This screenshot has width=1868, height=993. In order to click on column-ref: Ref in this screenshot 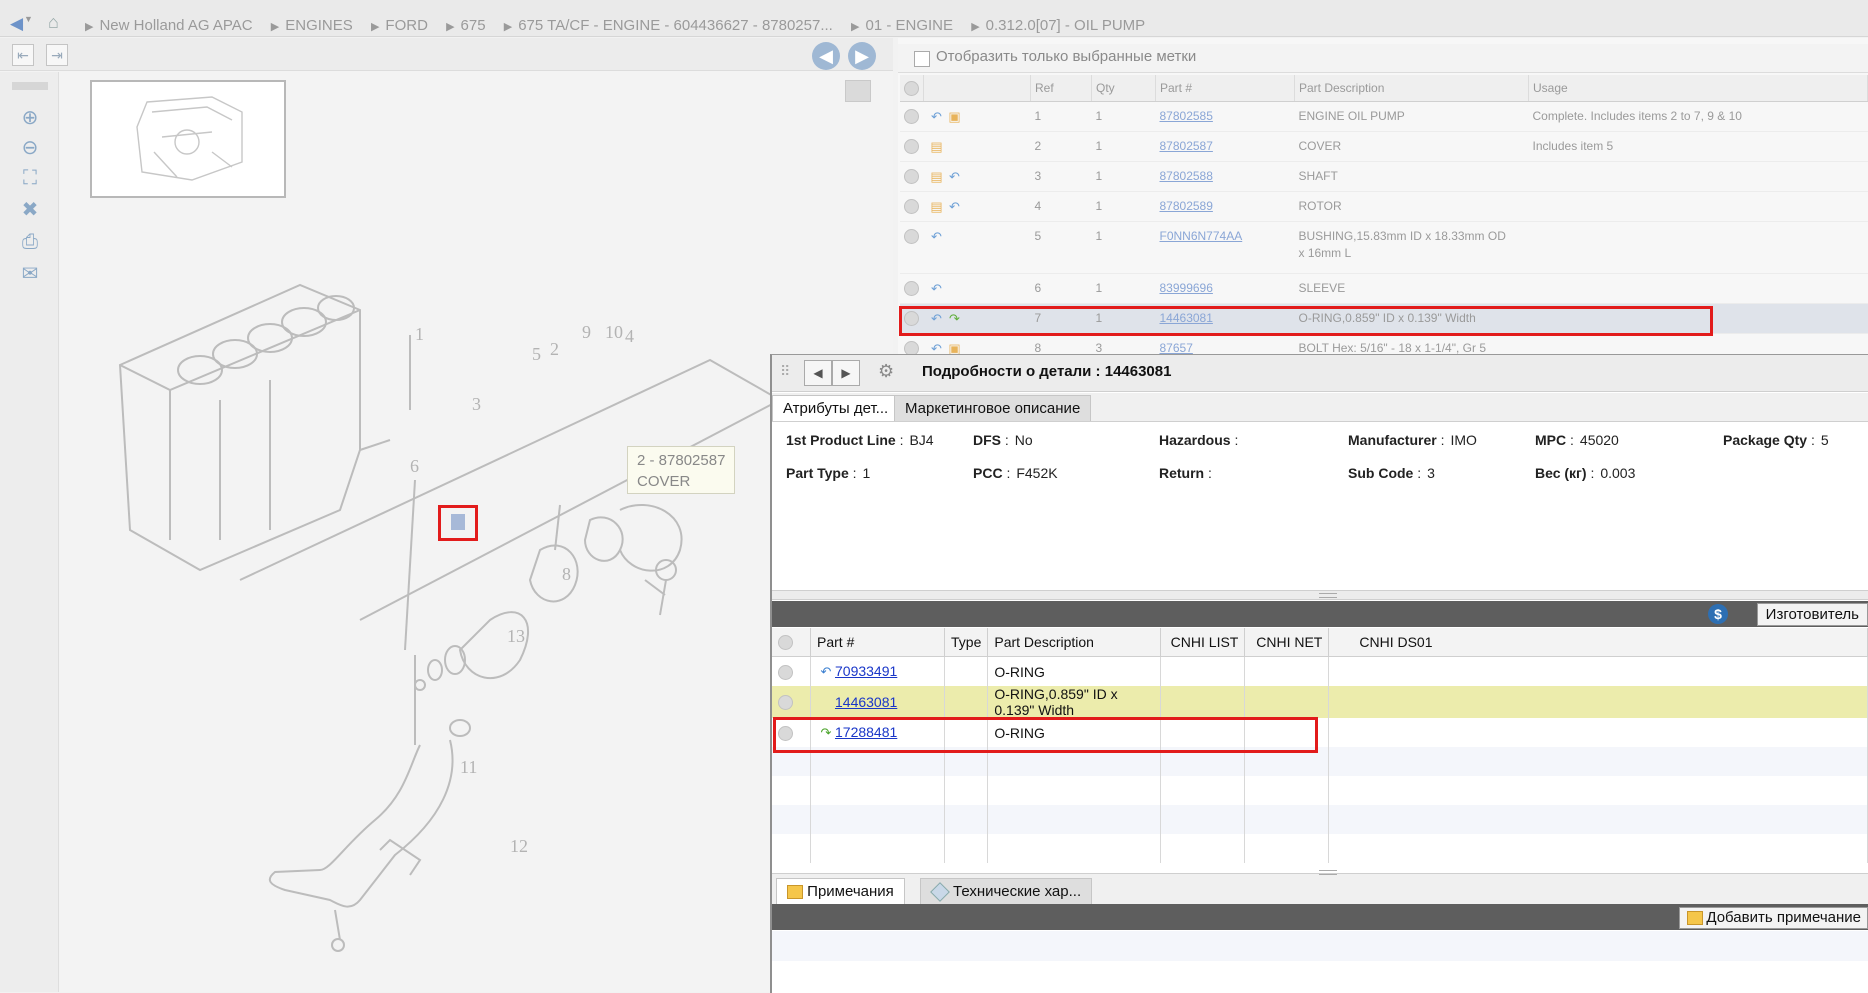, I will do `click(1061, 88)`.